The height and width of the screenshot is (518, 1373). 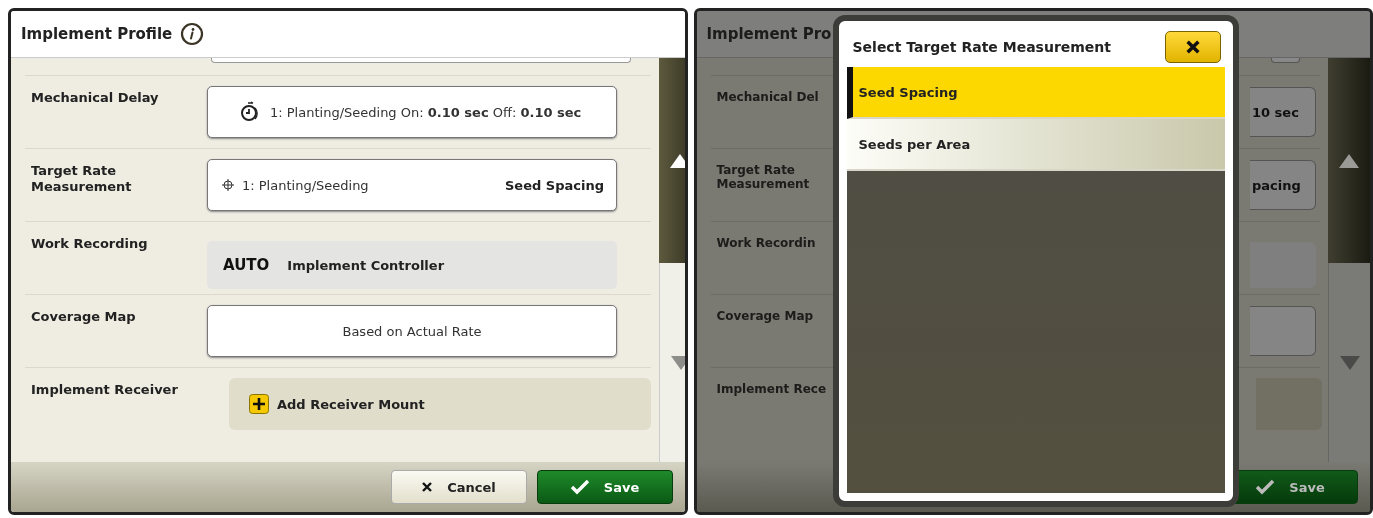 What do you see at coordinates (97, 34) in the screenshot?
I see `screen-title: Implement Profile` at bounding box center [97, 34].